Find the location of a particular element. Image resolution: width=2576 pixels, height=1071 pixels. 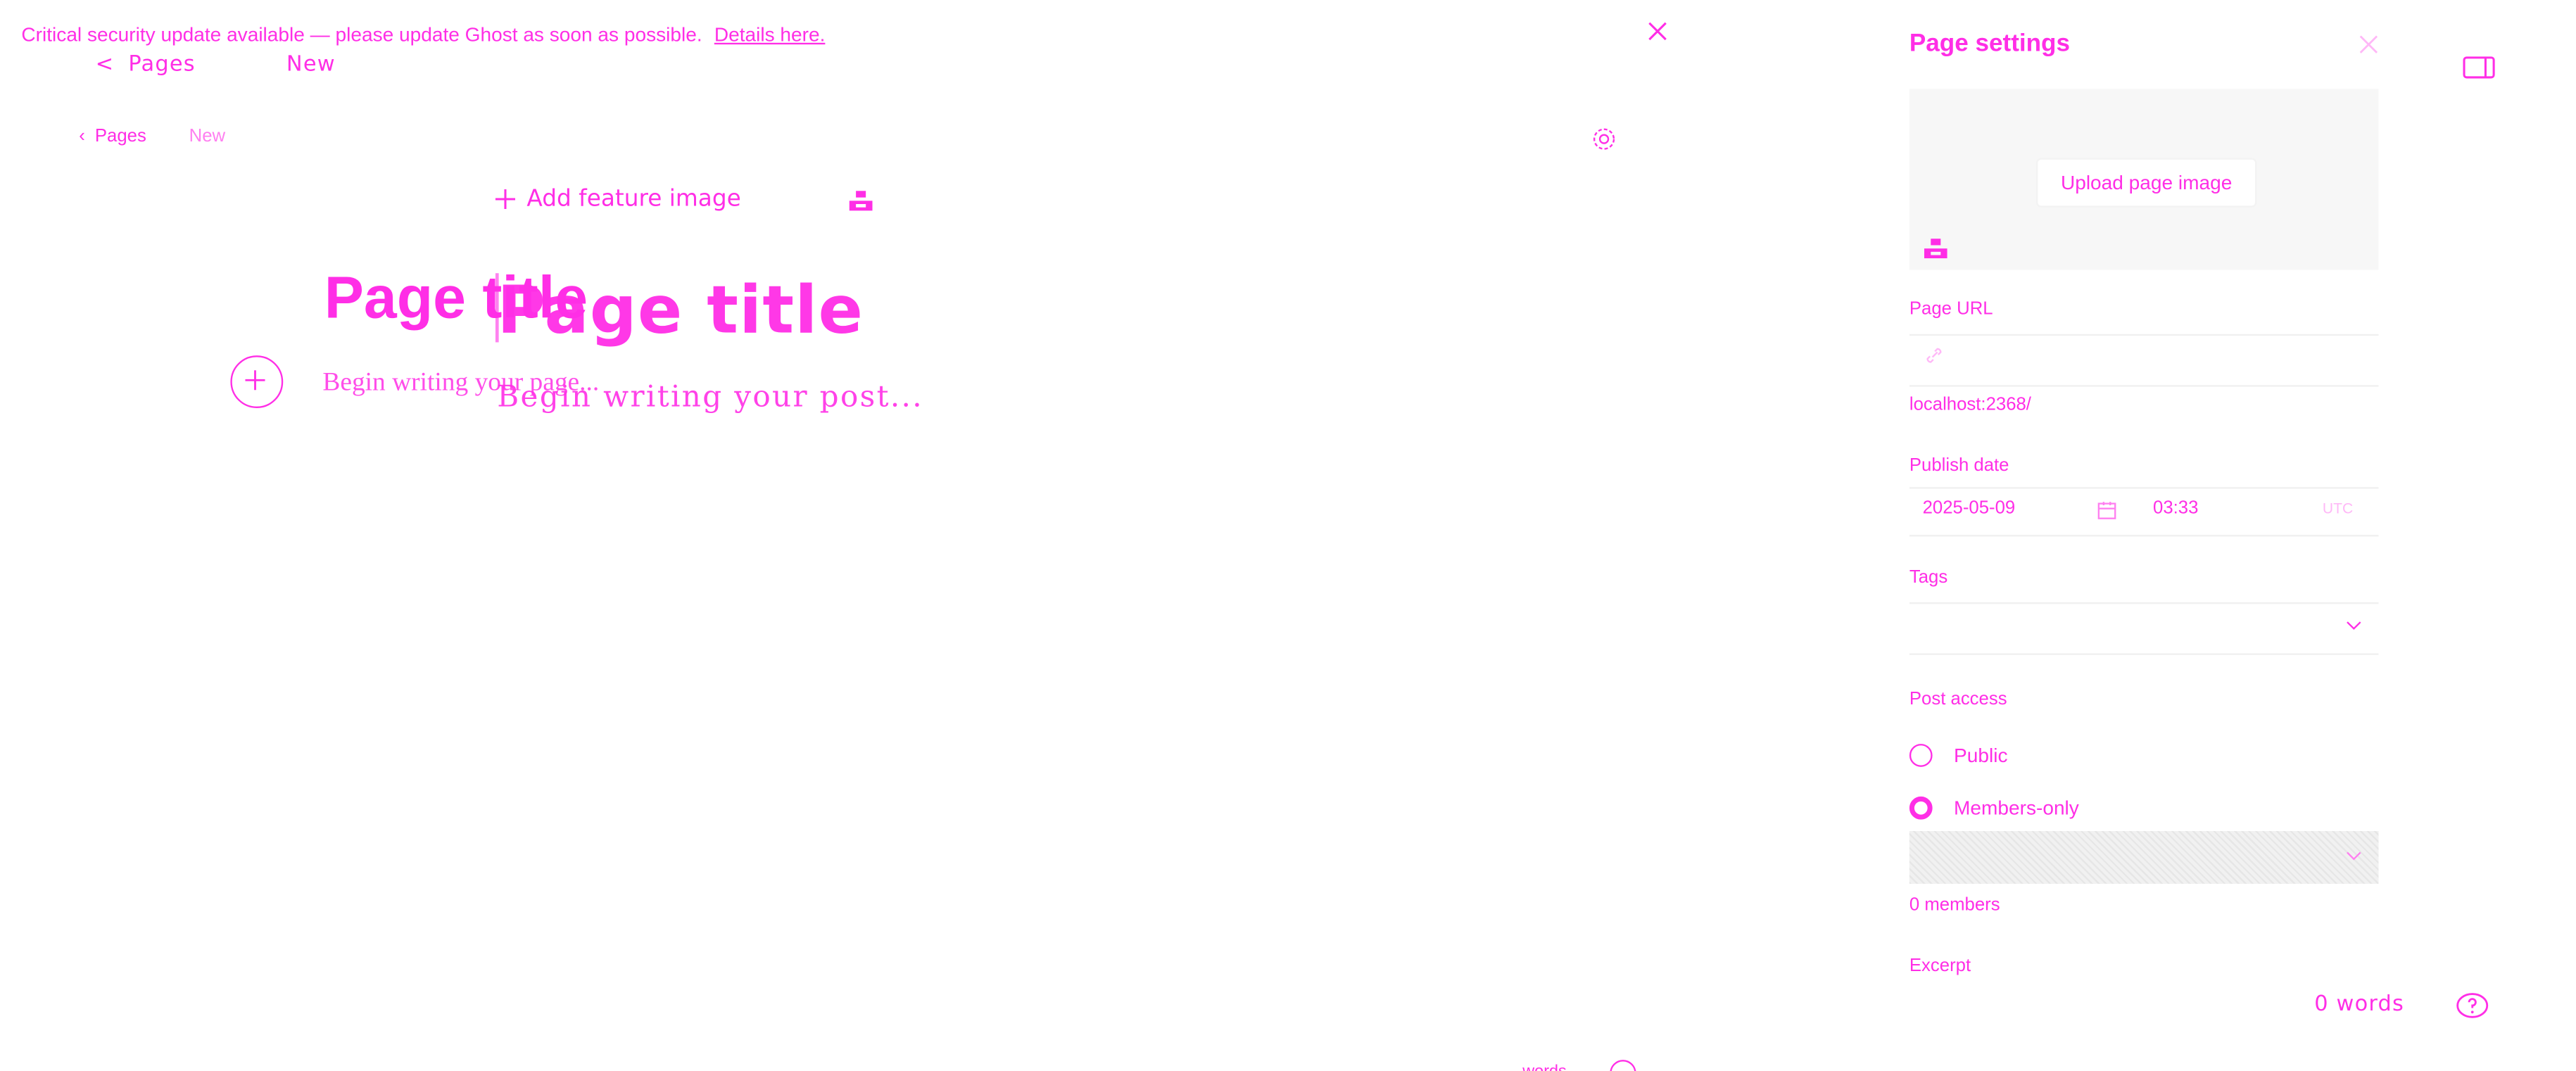

tags-label: Tags is located at coordinates (1928, 577).